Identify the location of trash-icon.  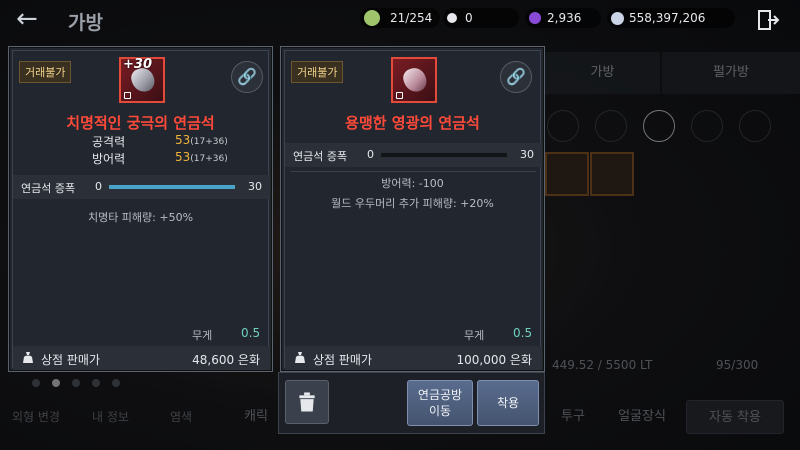
(307, 402).